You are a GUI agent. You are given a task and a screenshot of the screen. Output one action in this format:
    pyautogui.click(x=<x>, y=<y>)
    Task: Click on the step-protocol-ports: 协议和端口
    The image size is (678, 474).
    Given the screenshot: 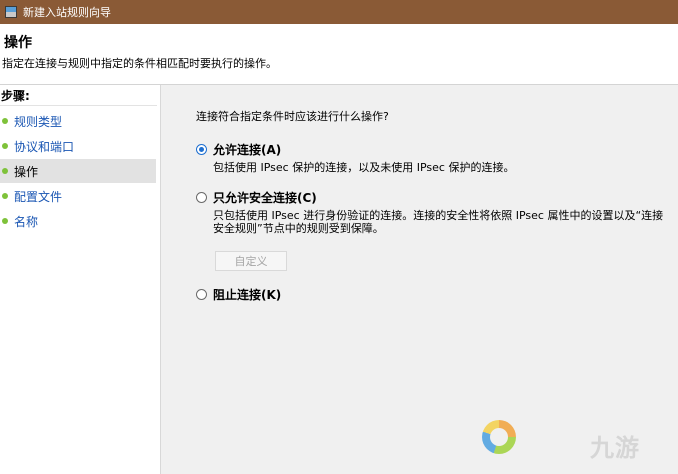 What is the action you would take?
    pyautogui.click(x=78, y=146)
    